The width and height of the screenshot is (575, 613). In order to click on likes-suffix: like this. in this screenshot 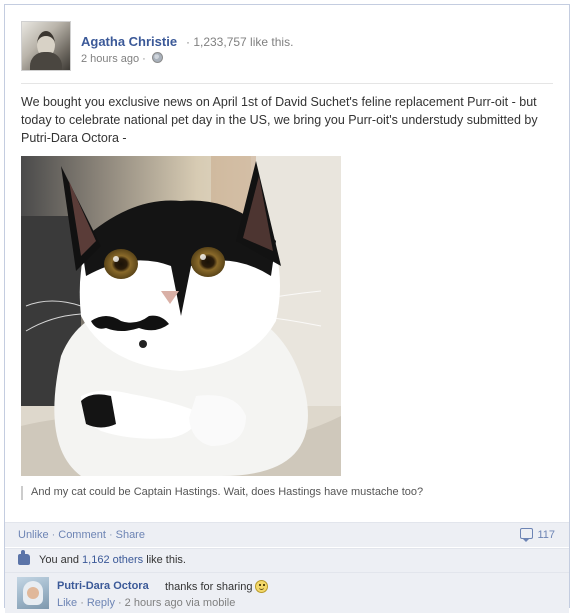, I will do `click(164, 560)`.